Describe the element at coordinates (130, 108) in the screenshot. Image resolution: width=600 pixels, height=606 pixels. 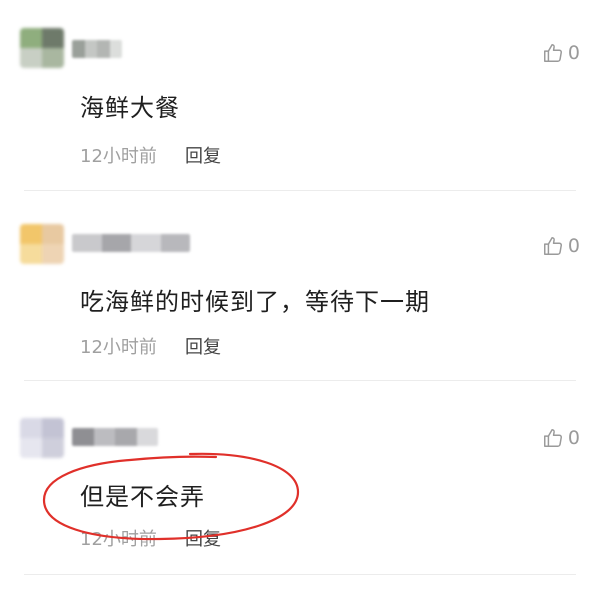
I see `comment-text: 海鲜大餐` at that location.